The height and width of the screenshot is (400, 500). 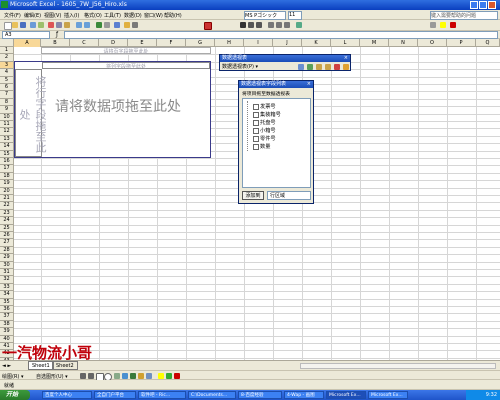 I want to click on row-header: 24, so click(x=7, y=221).